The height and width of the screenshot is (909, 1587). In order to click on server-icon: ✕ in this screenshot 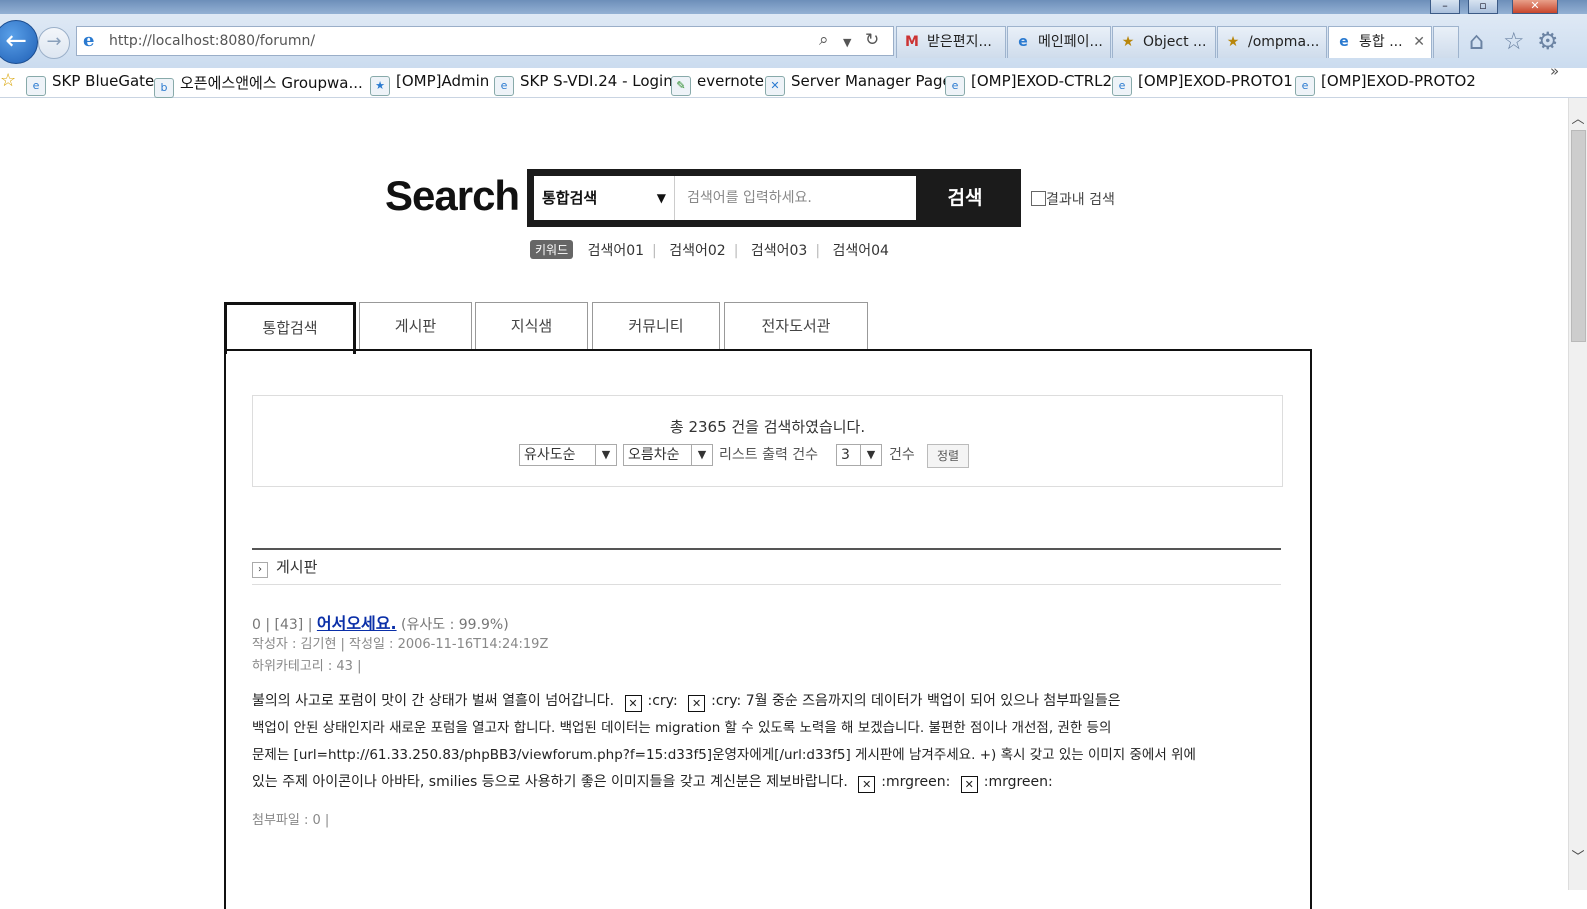, I will do `click(775, 86)`.